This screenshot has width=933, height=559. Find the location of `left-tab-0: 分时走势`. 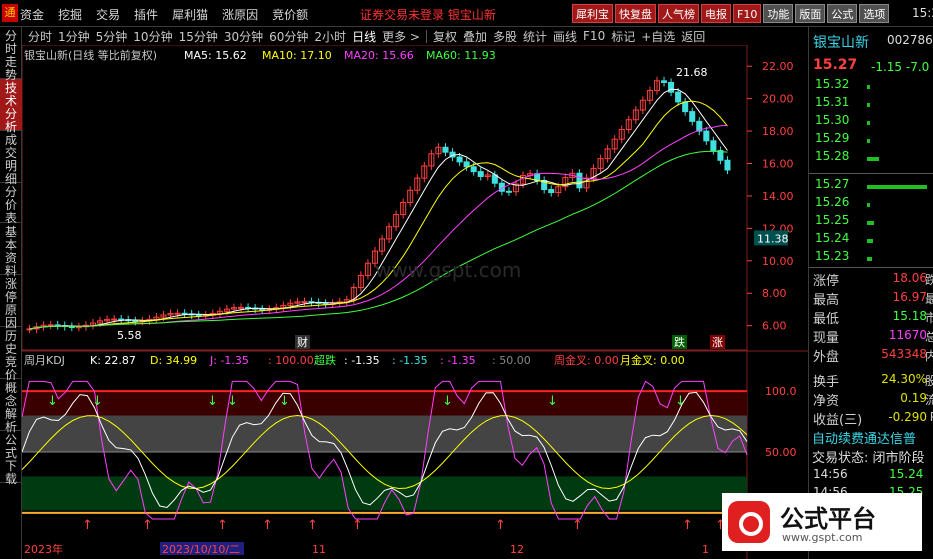

left-tab-0: 分时走势 is located at coordinates (11, 54).